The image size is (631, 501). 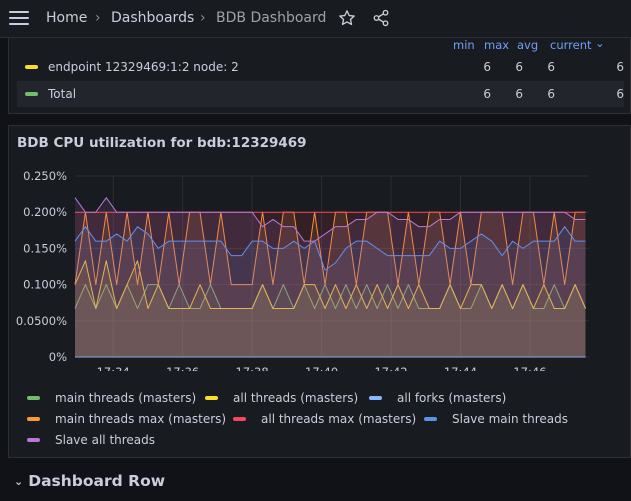 I want to click on x-tick-label: 17:38, so click(x=252, y=368).